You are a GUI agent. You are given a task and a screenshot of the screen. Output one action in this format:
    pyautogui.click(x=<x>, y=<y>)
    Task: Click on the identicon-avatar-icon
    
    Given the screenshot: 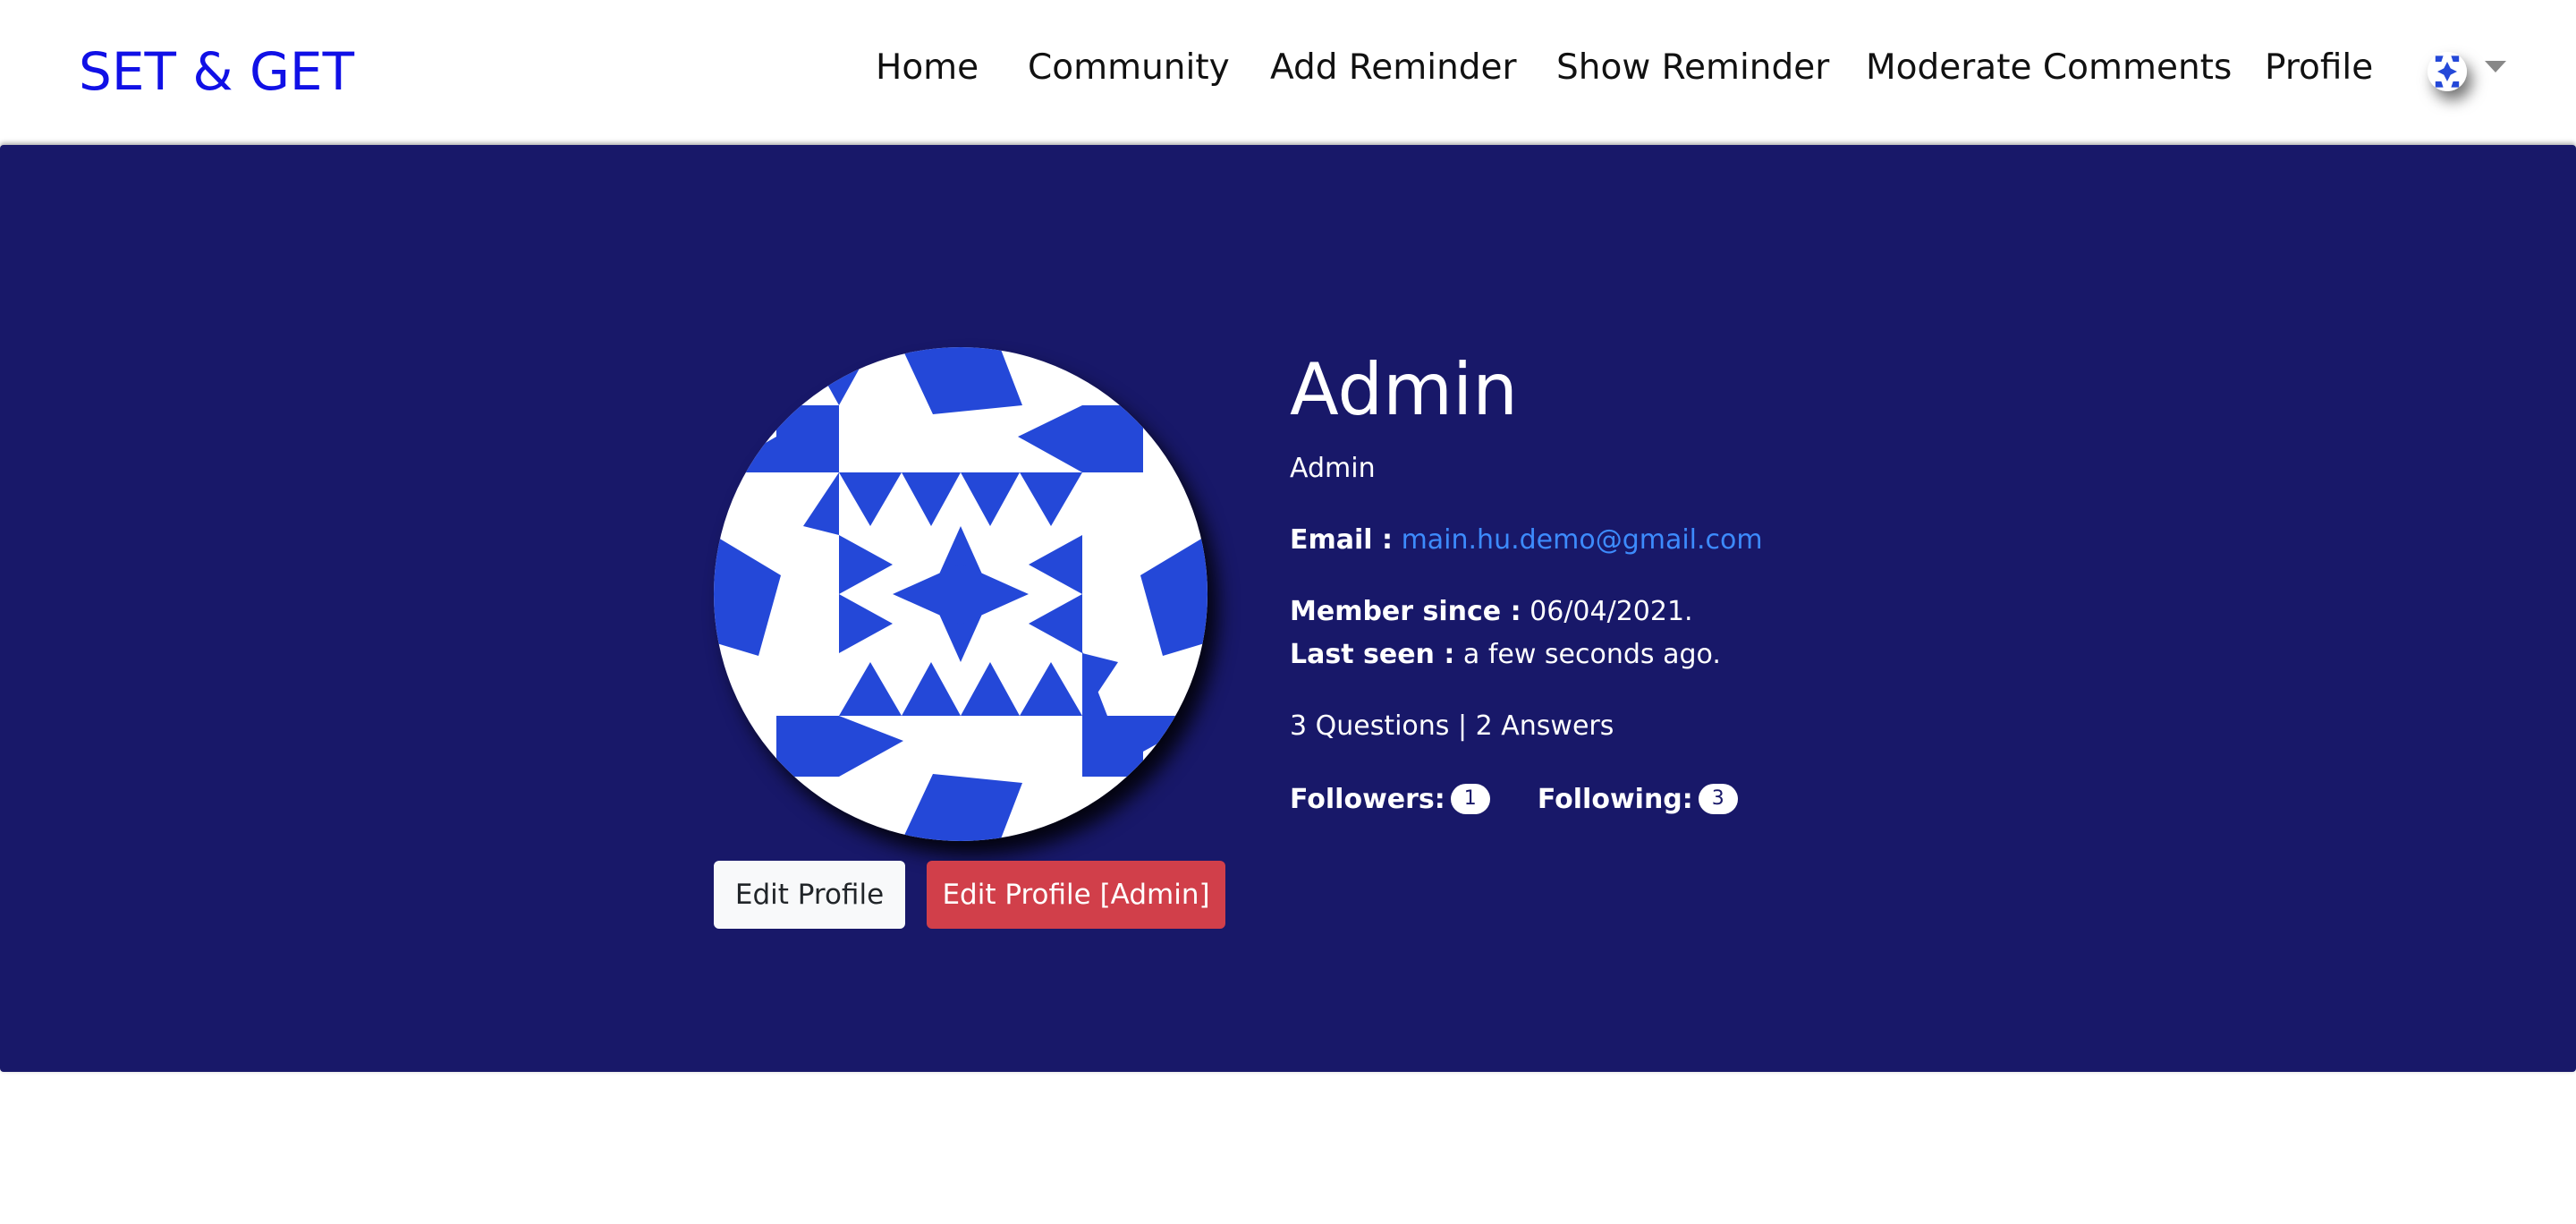 What is the action you would take?
    pyautogui.click(x=961, y=594)
    